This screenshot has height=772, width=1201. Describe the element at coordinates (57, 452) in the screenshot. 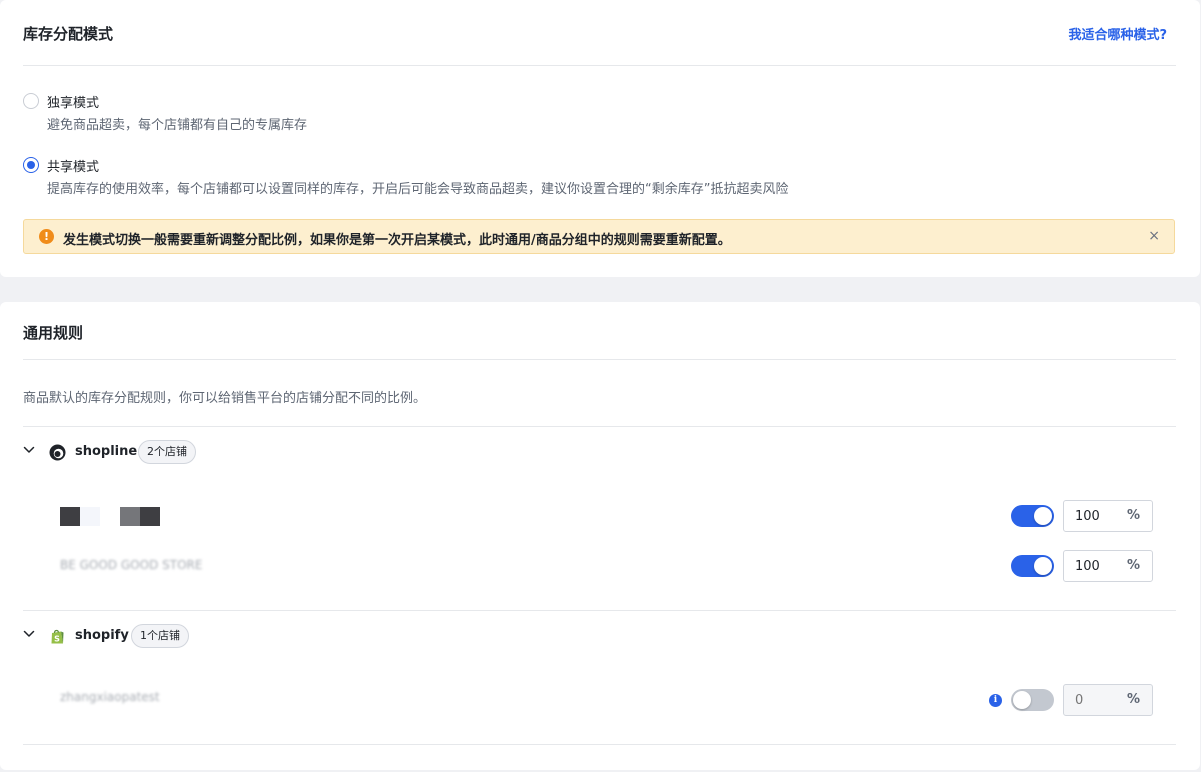

I see `shopline-logo-icon` at that location.